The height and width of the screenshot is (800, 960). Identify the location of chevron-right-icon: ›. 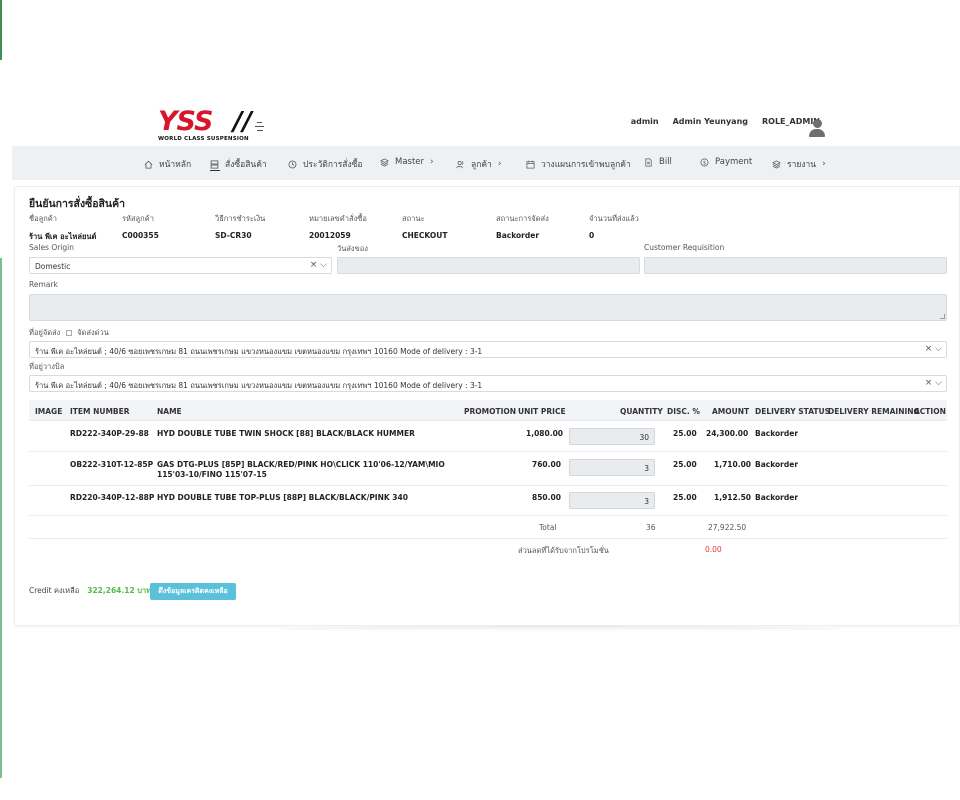
(432, 162).